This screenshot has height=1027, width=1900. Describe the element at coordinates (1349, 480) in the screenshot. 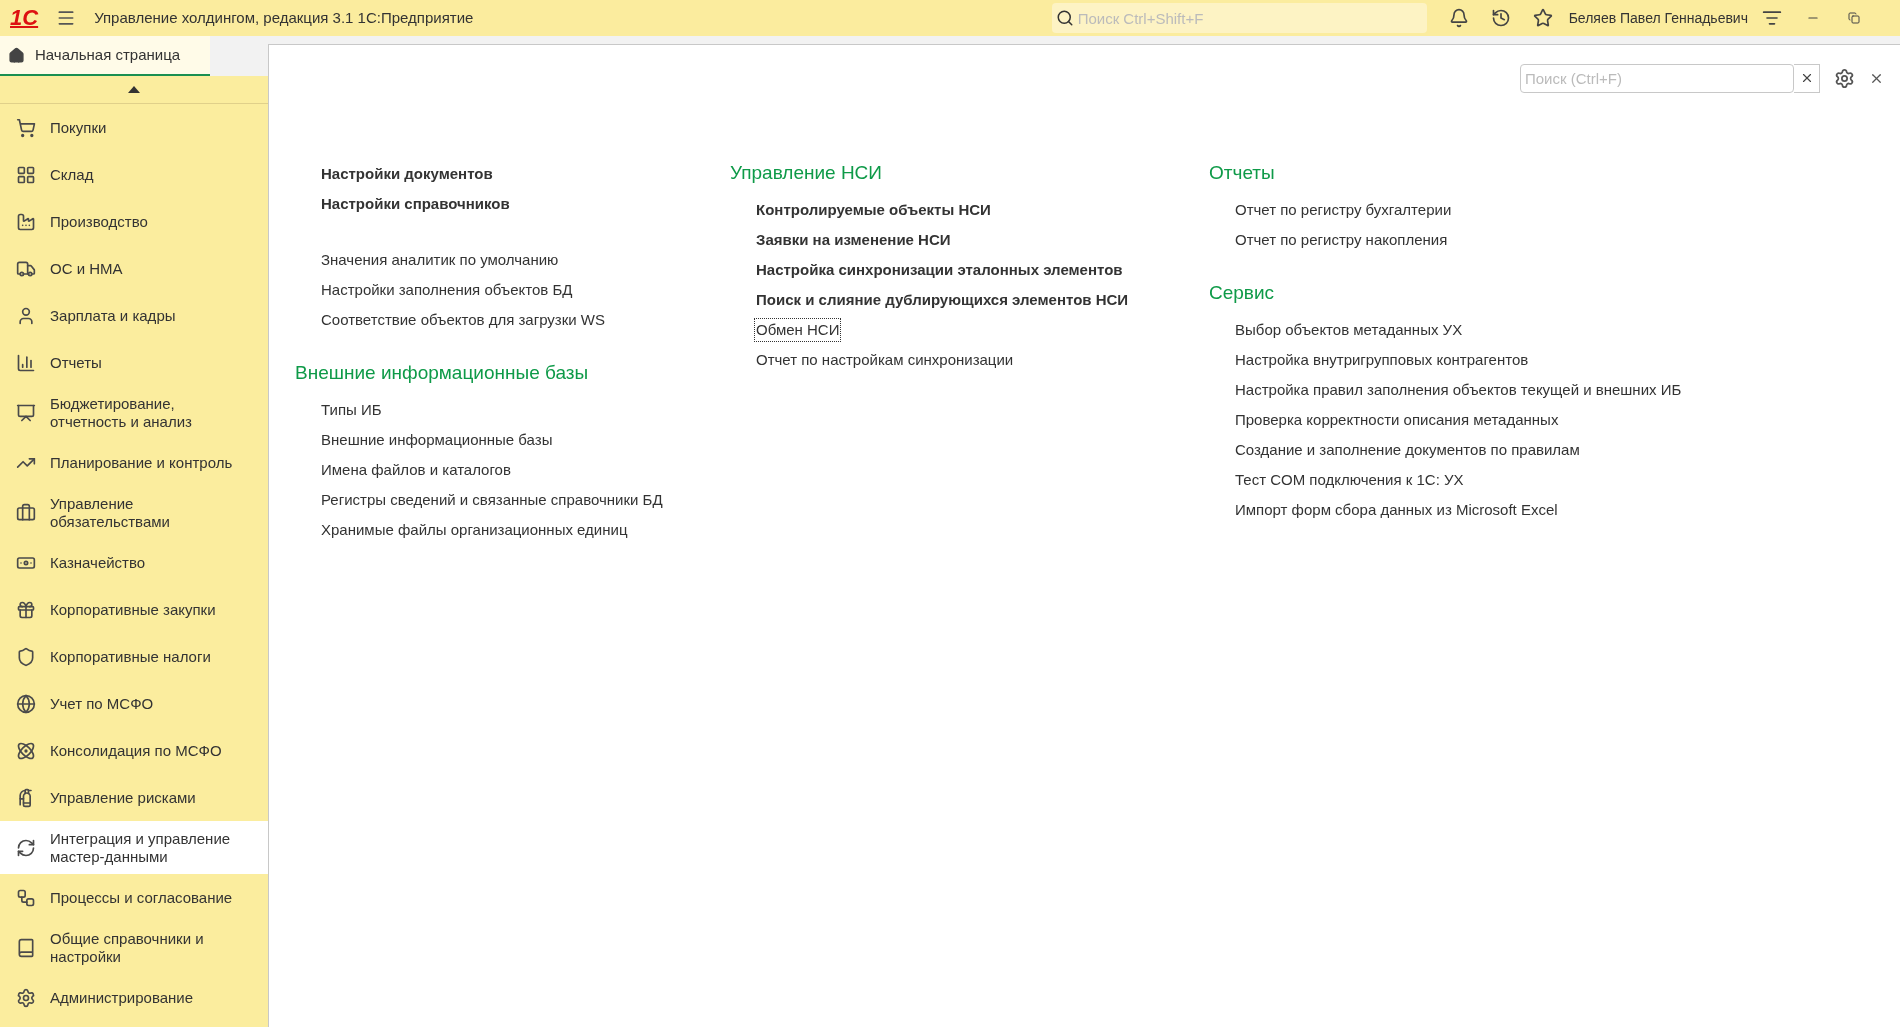

I see `section-link: Тест COM подключения к 1С: УХ` at that location.